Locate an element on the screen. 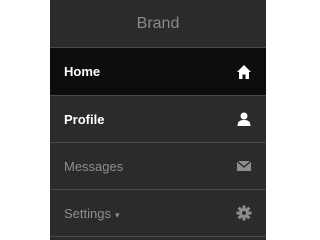  nav-item-messages: Messages is located at coordinates (158, 166).